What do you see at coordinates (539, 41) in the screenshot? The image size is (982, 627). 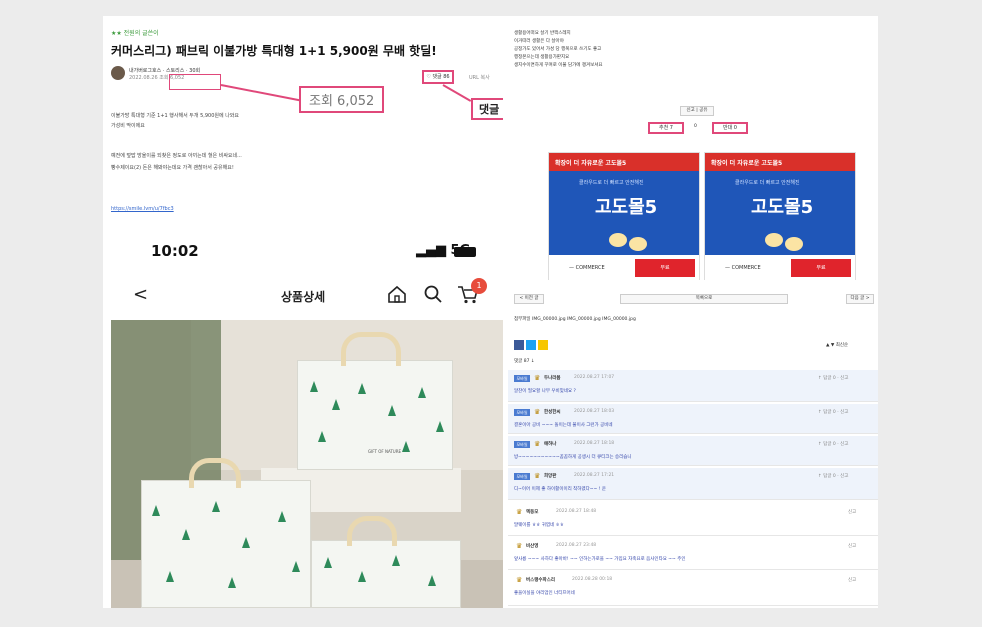 I see `intro-line-2: 이거따러 생활은 다 살아야` at bounding box center [539, 41].